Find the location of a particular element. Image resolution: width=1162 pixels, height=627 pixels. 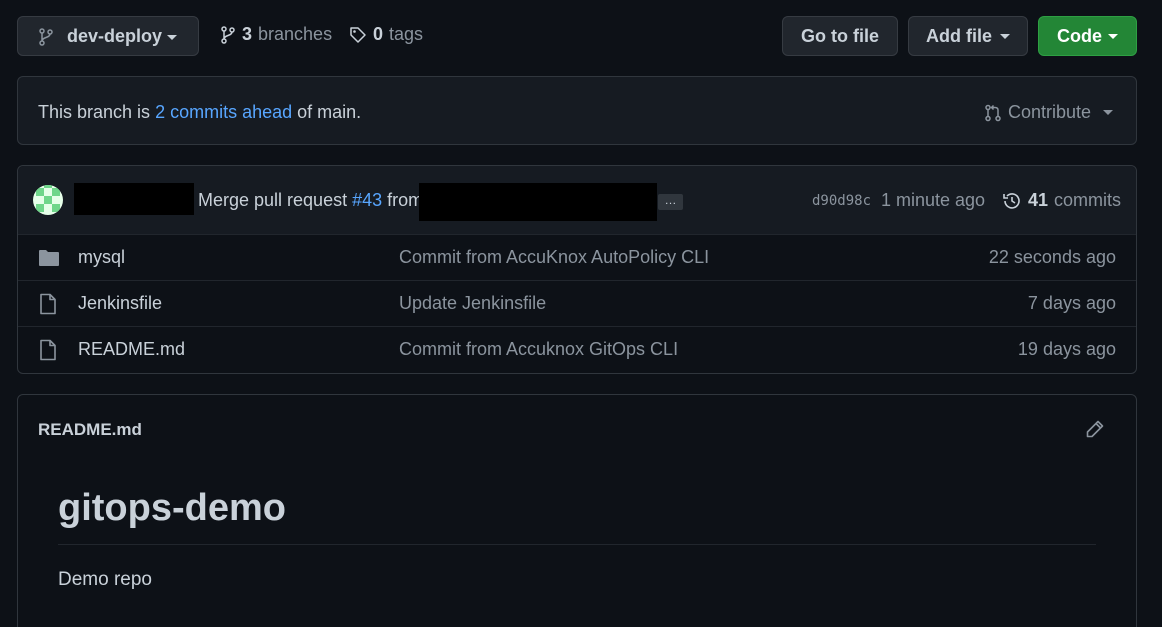

file-commit-message: Commit from Accuknox GitOps CLI is located at coordinates (538, 349).